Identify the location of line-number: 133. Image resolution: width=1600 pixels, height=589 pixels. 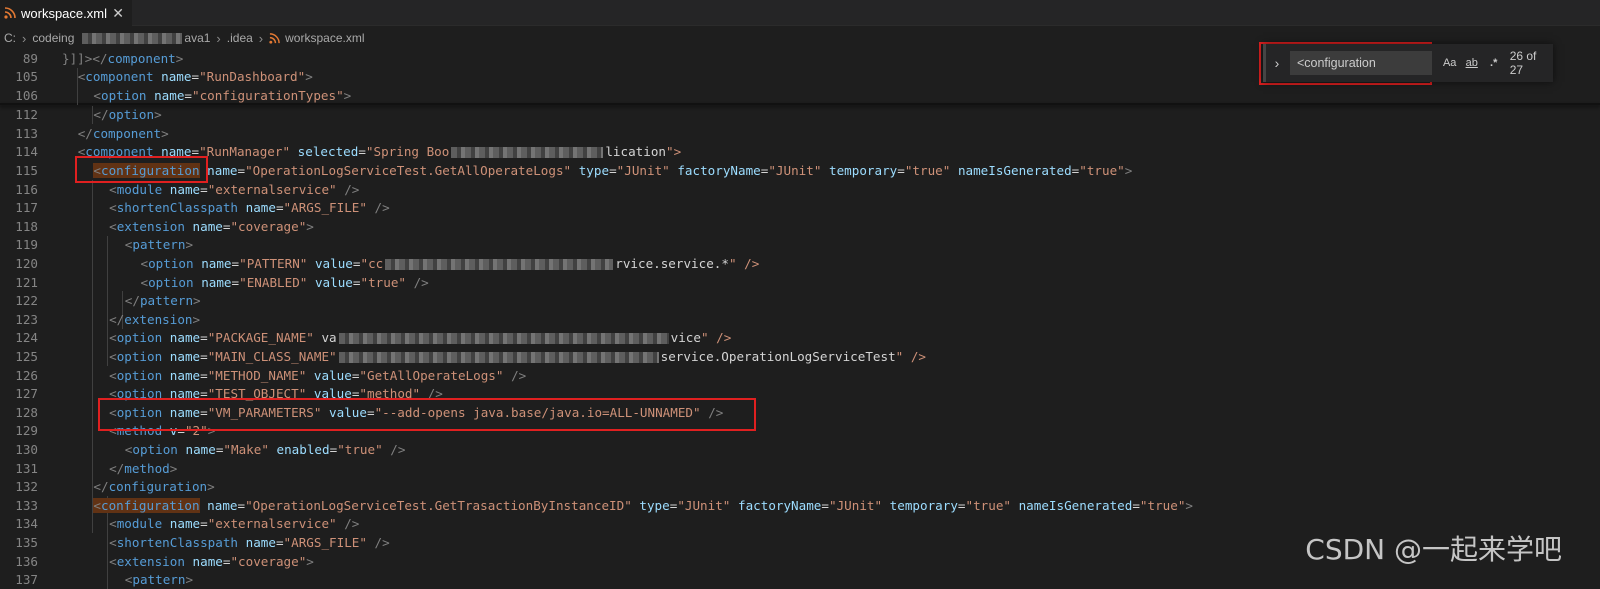
(26, 505).